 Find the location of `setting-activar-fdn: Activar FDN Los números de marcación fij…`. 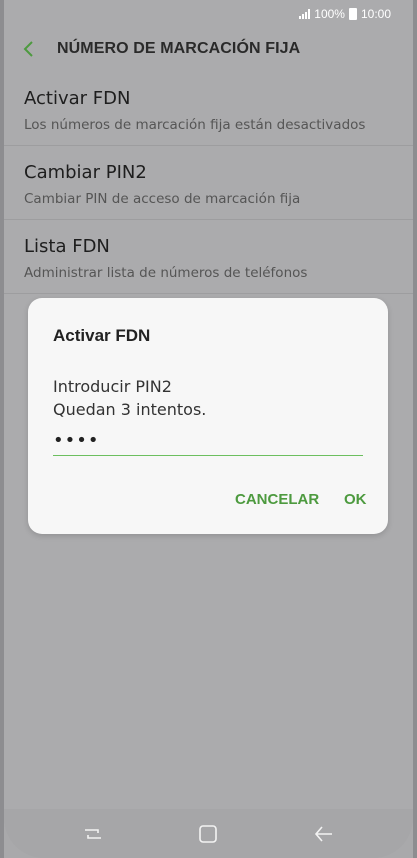

setting-activar-fdn: Activar FDN Los números de marcación fij… is located at coordinates (208, 109).